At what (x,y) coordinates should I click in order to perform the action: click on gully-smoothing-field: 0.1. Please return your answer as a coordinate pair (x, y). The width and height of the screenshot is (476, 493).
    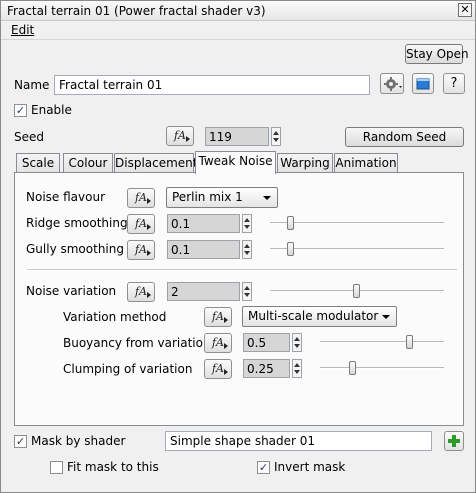
    Looking at the image, I should click on (203, 249).